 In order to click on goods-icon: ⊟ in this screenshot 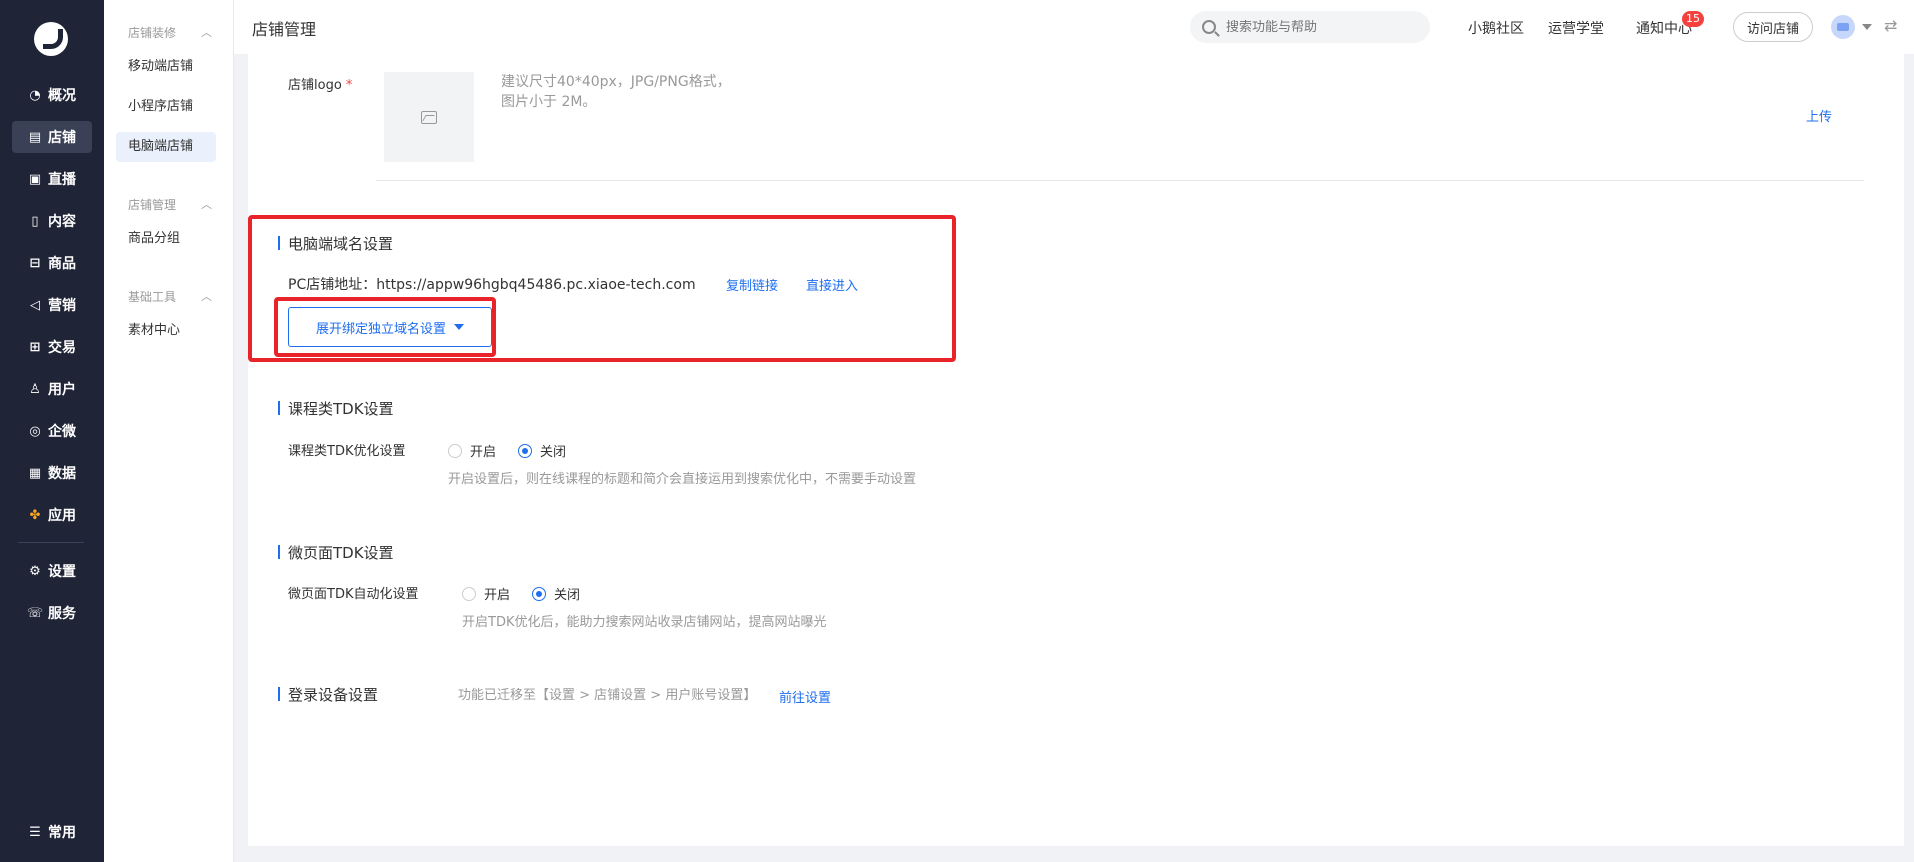, I will do `click(35, 263)`.